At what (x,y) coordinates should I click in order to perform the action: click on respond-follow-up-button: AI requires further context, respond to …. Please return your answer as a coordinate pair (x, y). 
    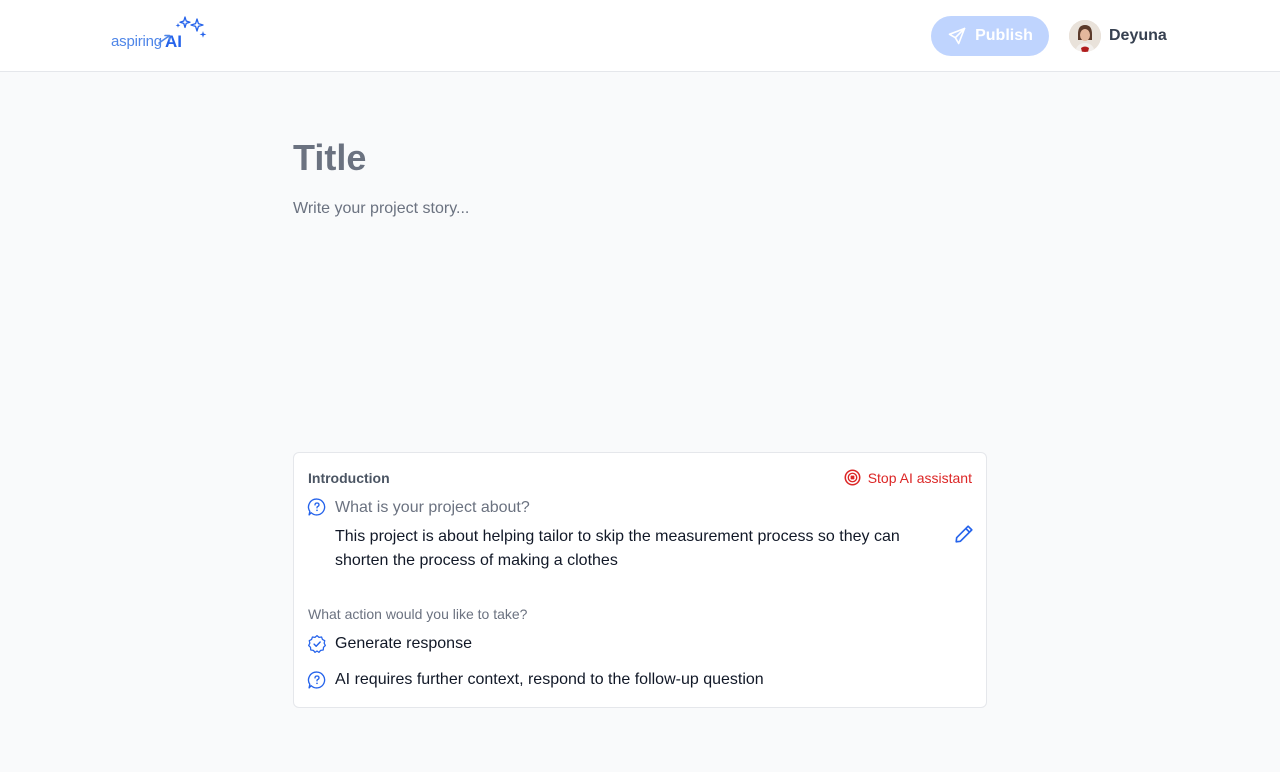
    Looking at the image, I should click on (535, 680).